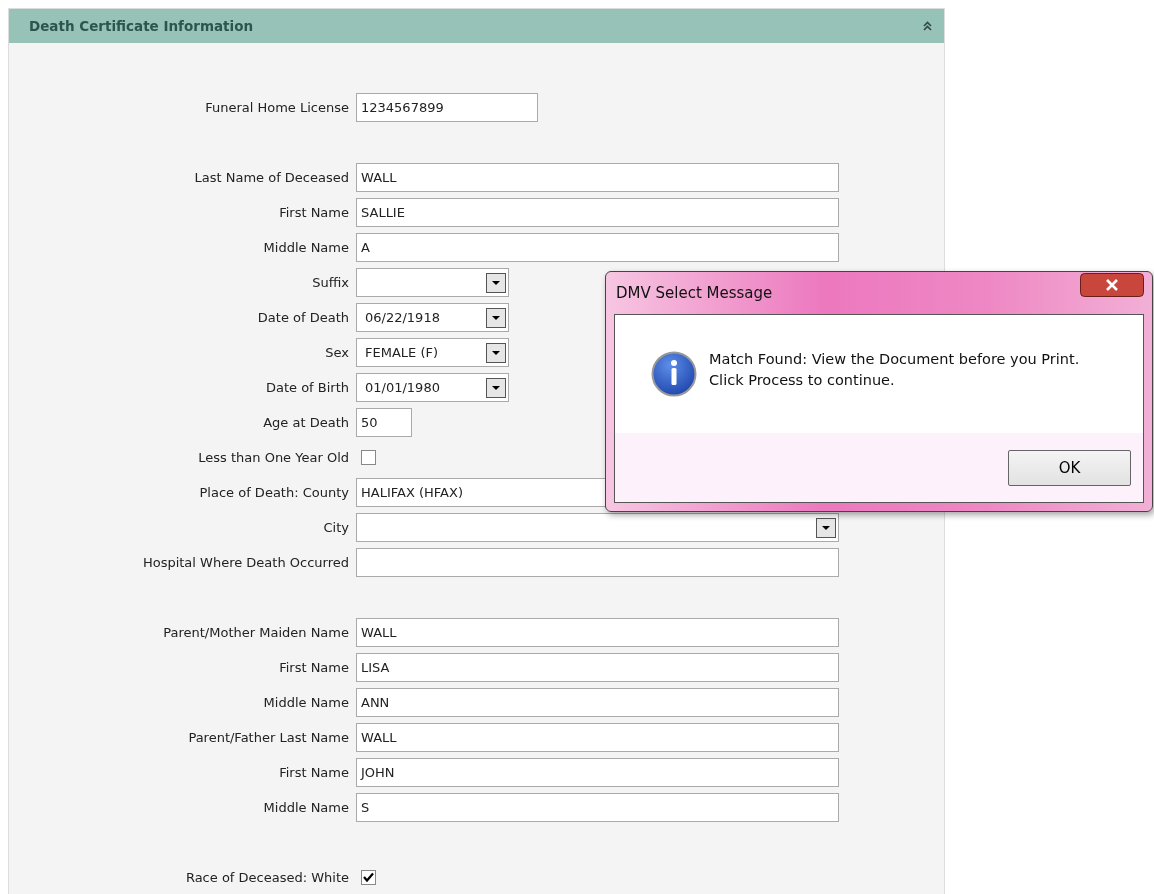  I want to click on close-button, so click(1112, 285).